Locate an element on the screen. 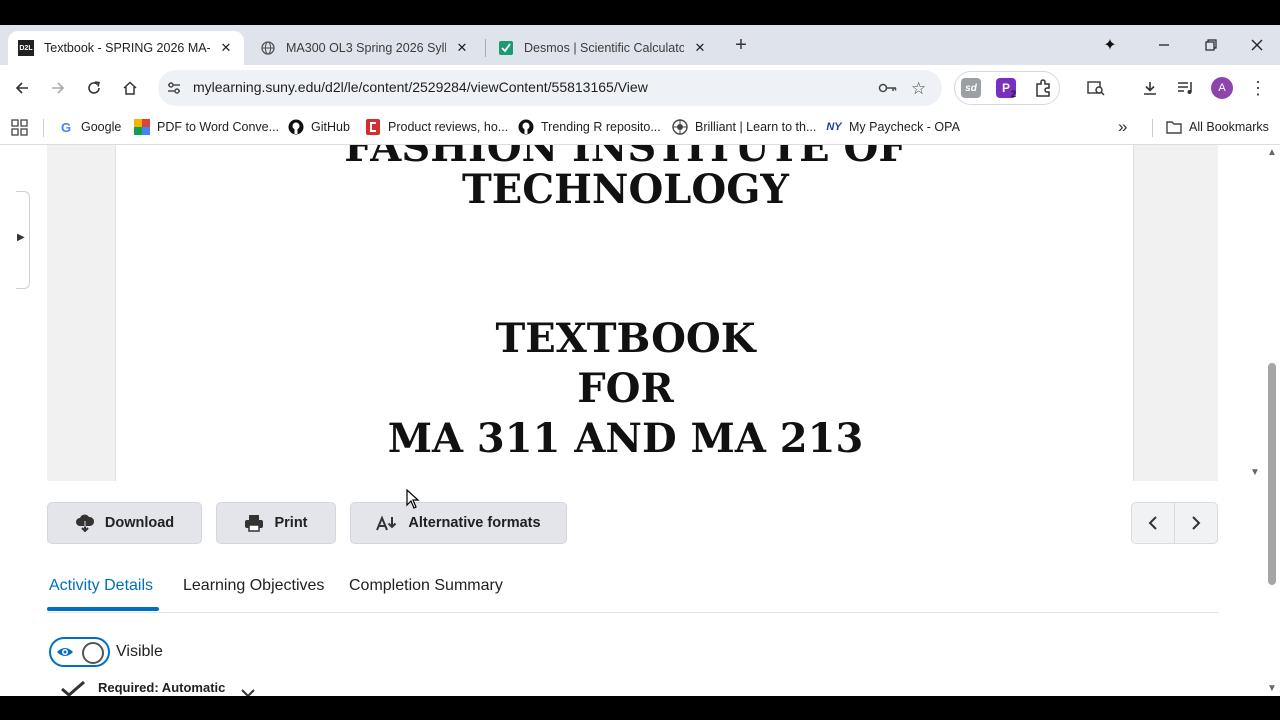 The height and width of the screenshot is (720, 1280). page-scrollbar: ▲ ▼ is located at coordinates (1272, 420).